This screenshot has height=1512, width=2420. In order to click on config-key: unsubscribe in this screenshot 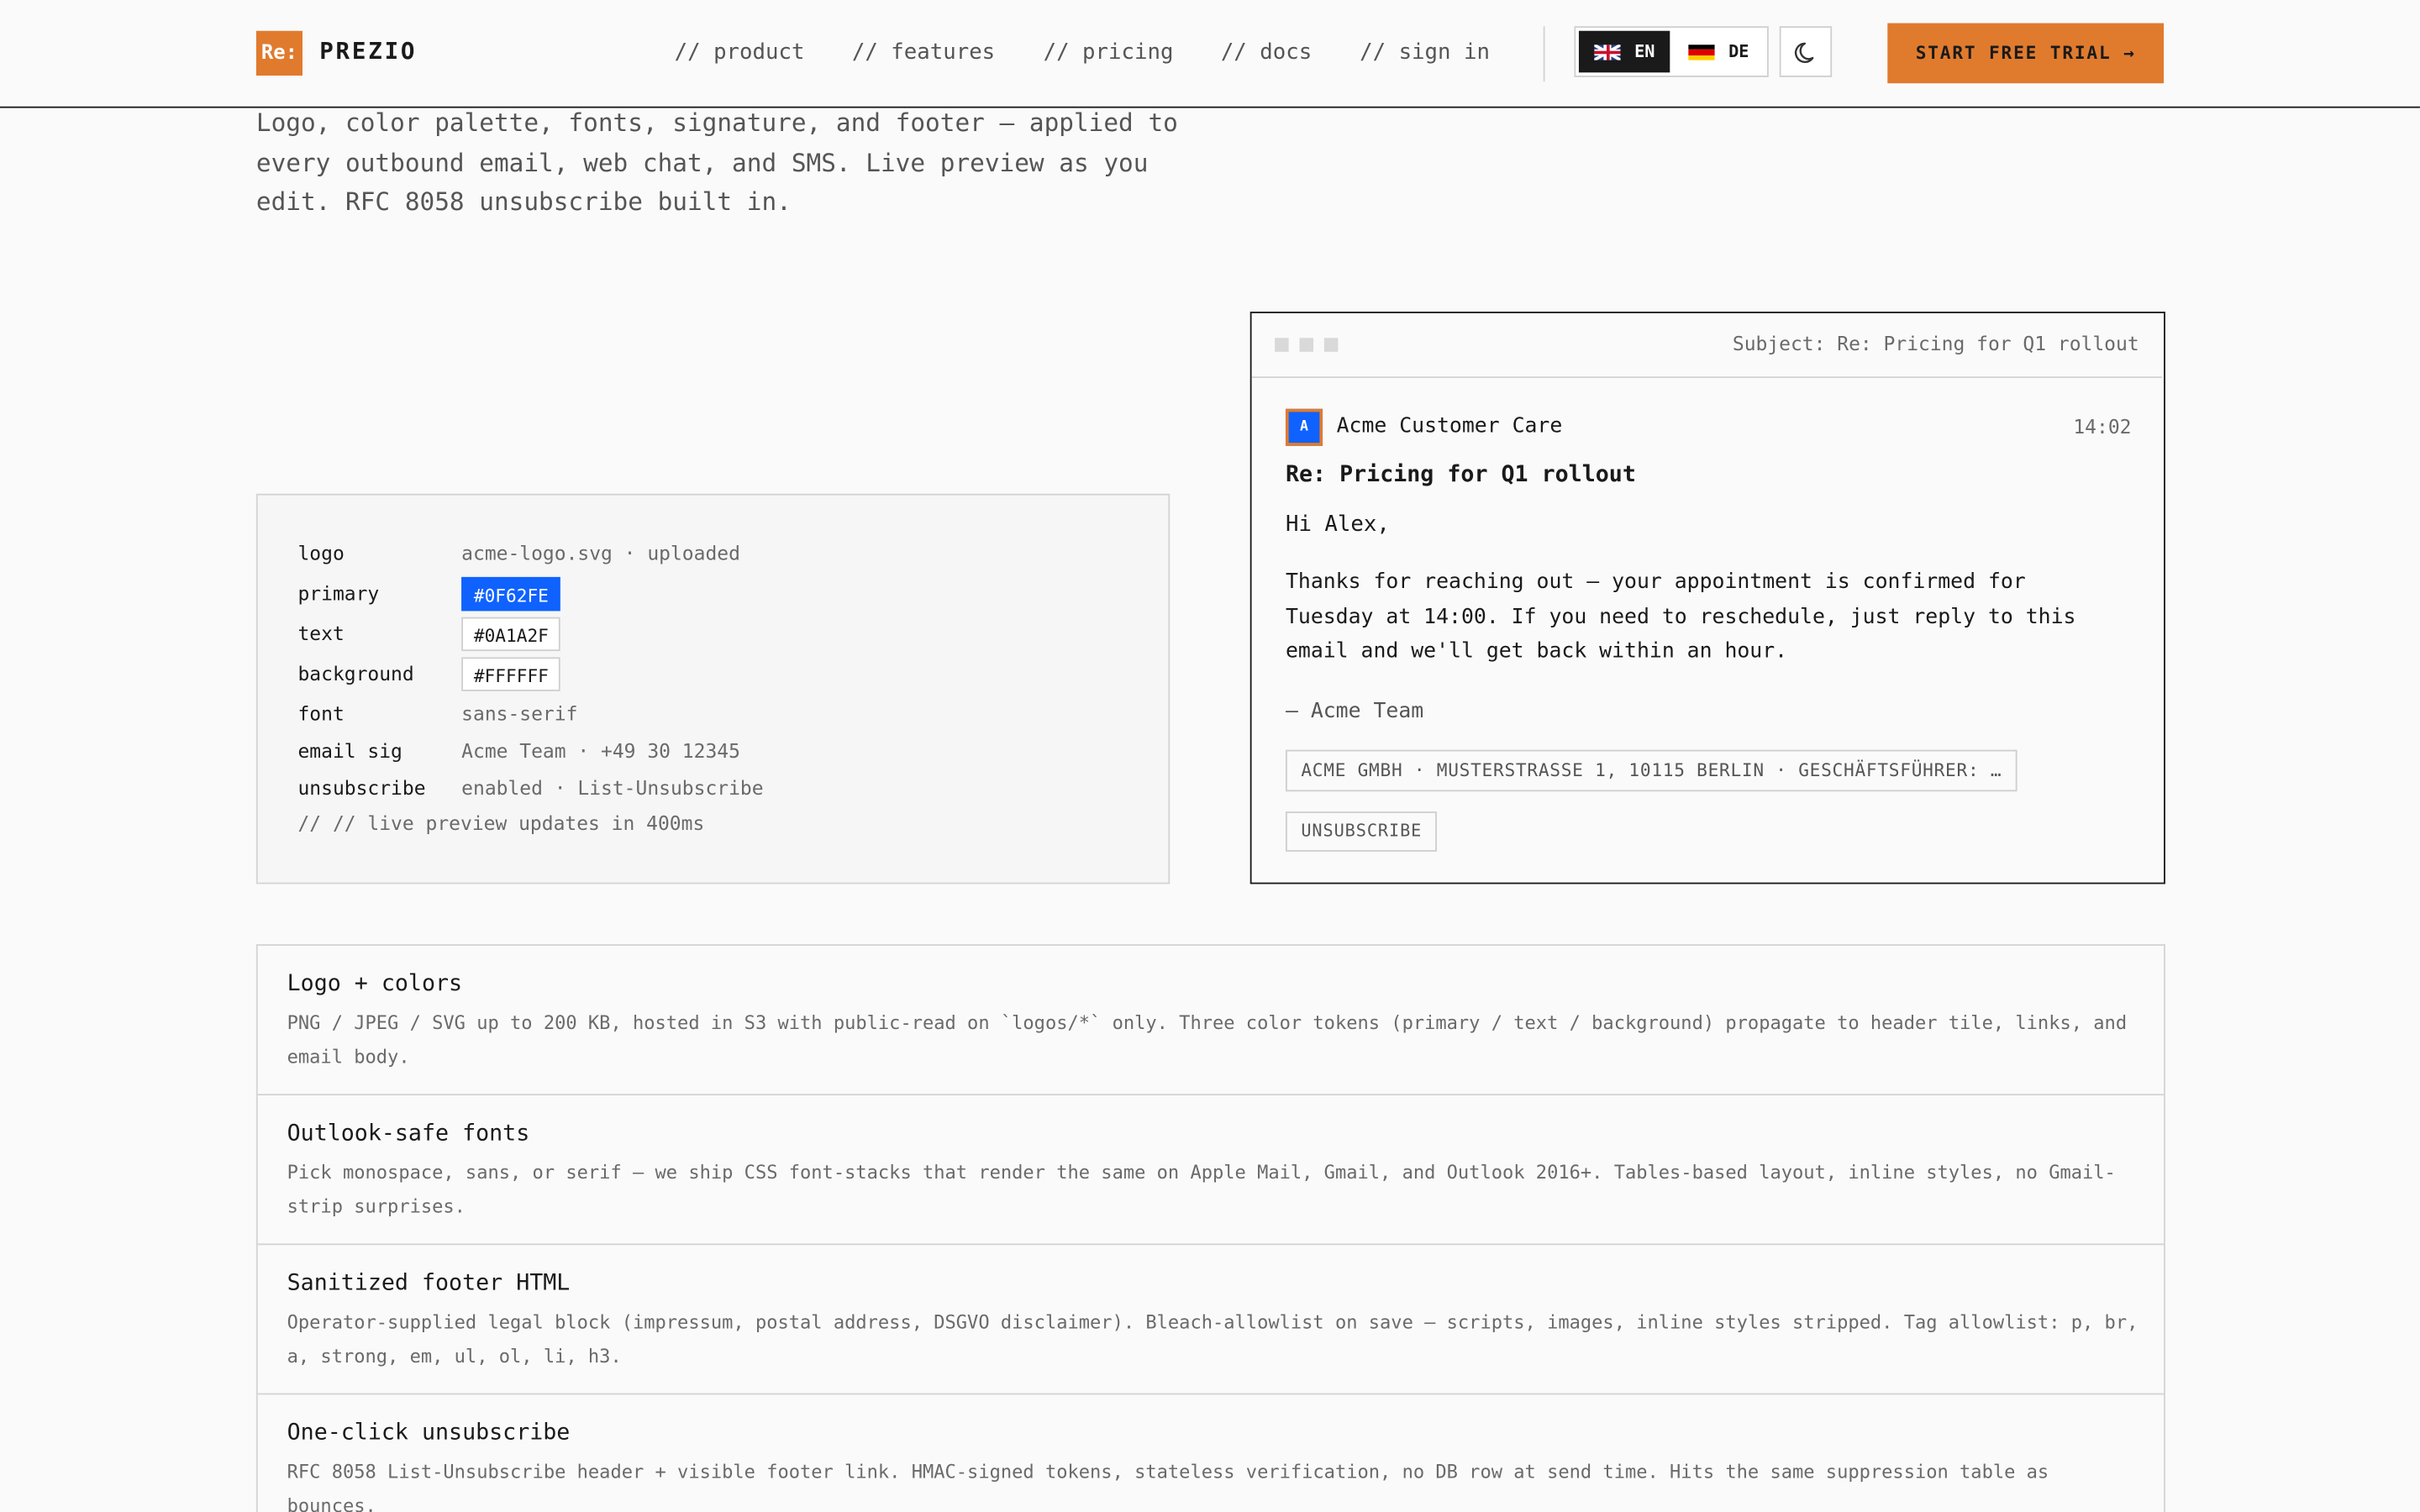, I will do `click(361, 787)`.